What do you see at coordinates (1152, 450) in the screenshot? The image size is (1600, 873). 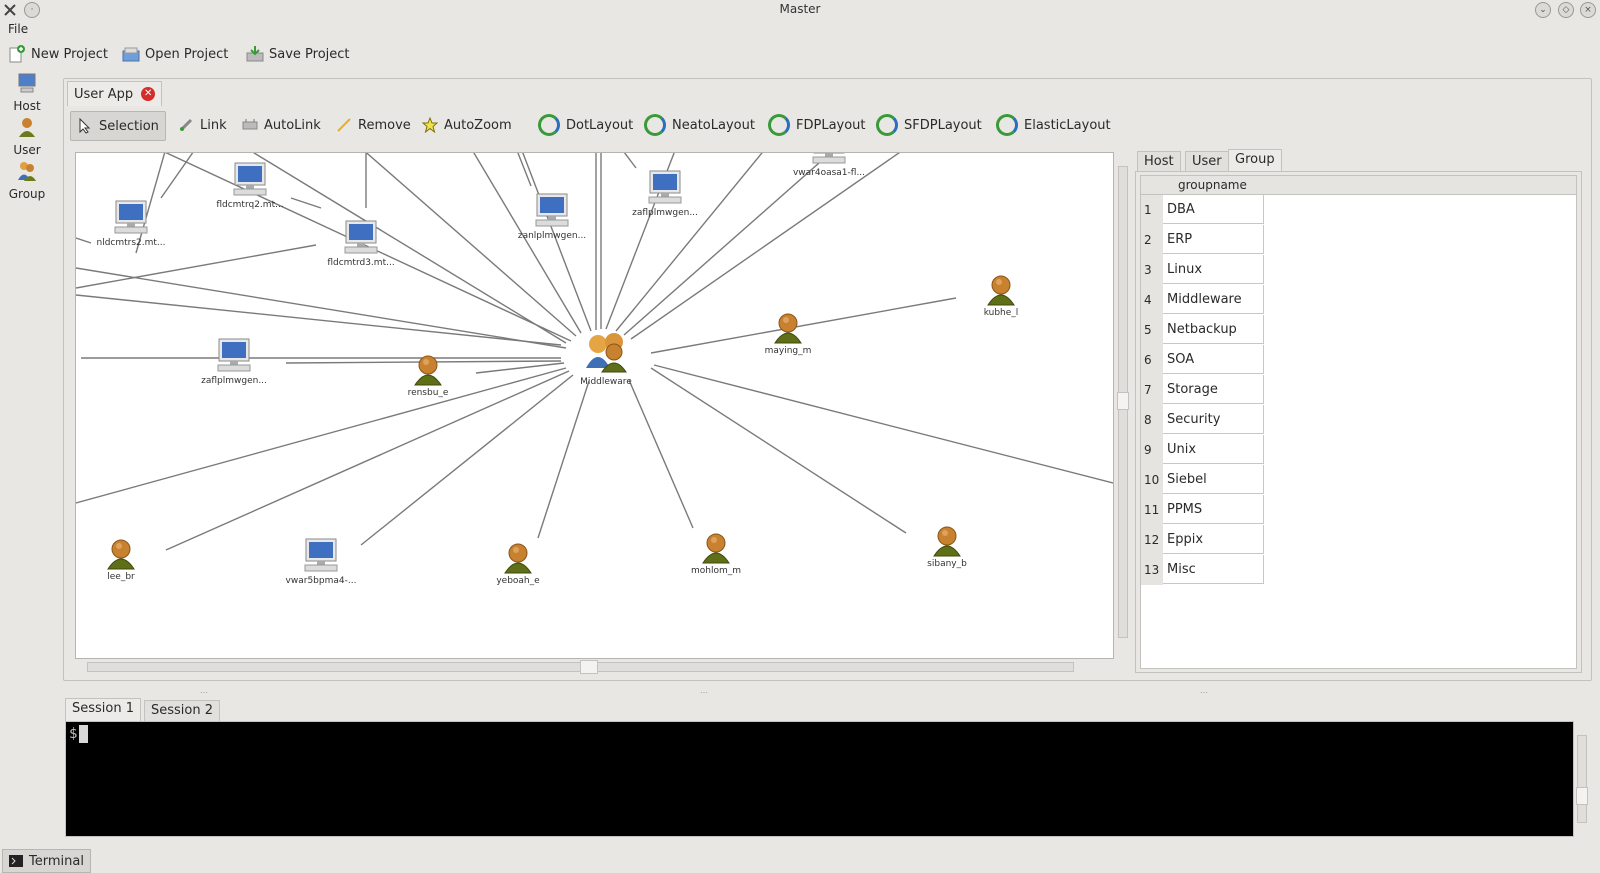 I see `row-number: 9` at bounding box center [1152, 450].